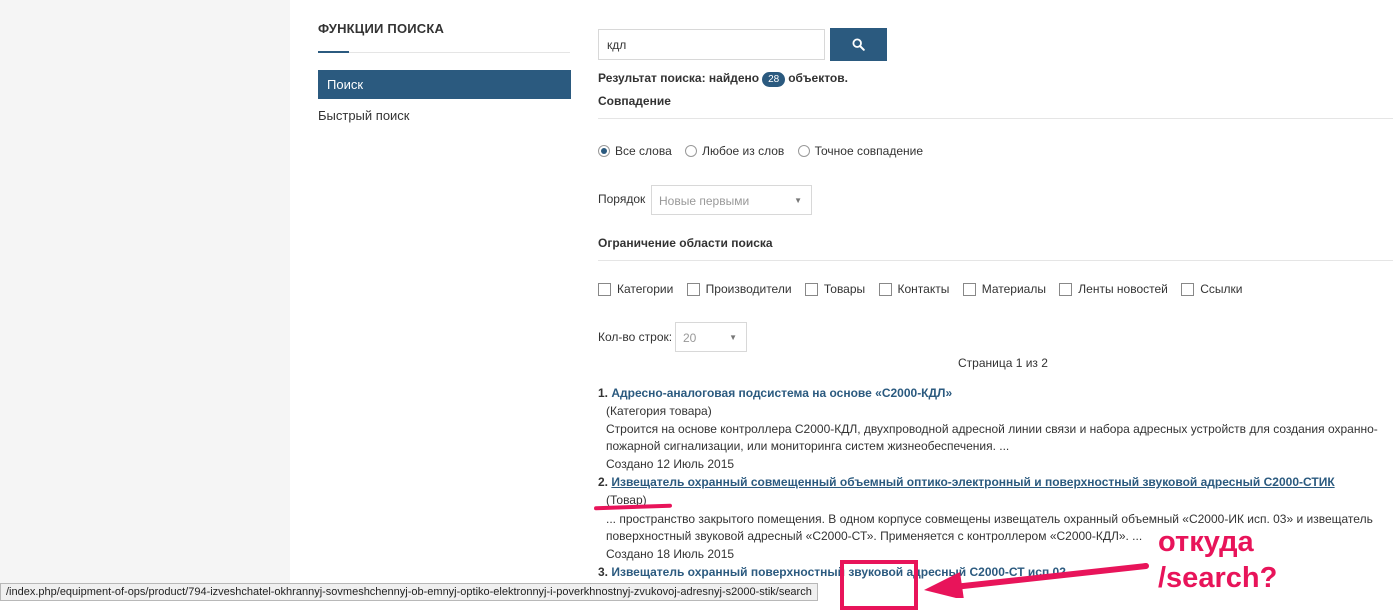  I want to click on result-created: Создано 18 Июль 2015, so click(670, 554).